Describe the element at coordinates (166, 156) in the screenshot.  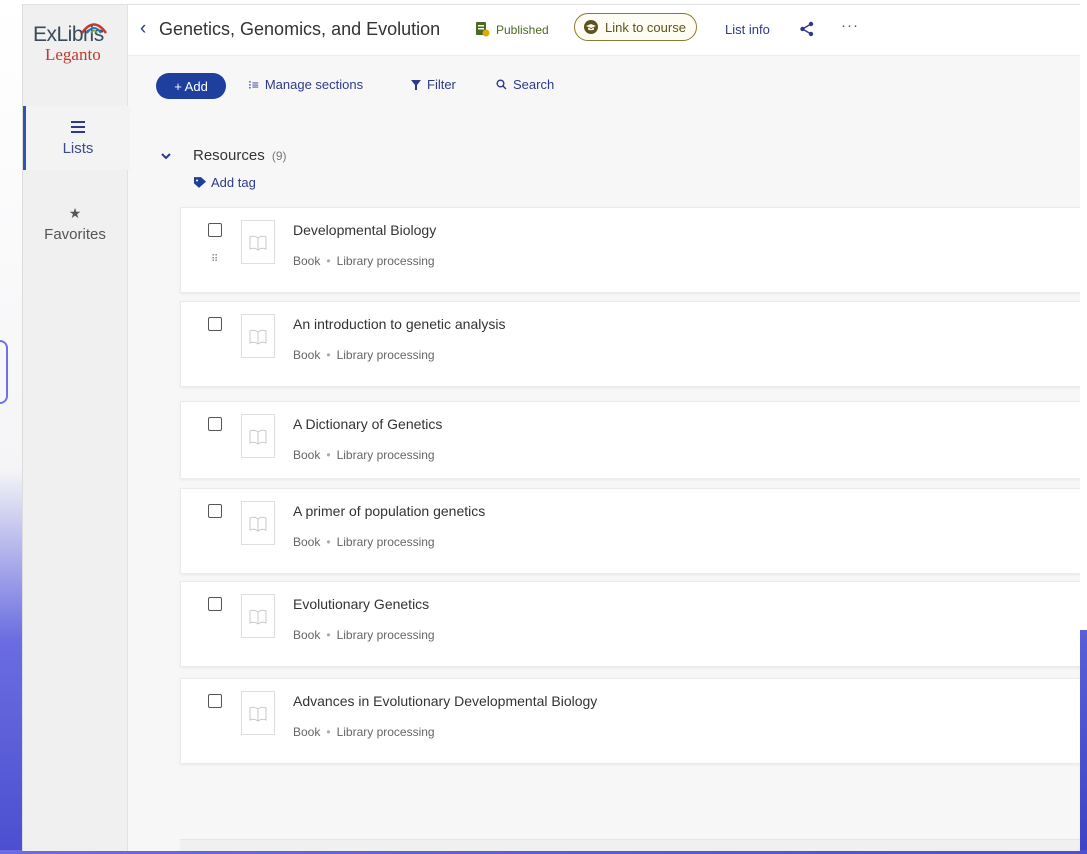
I see `section-collapse-chevron-icon` at that location.